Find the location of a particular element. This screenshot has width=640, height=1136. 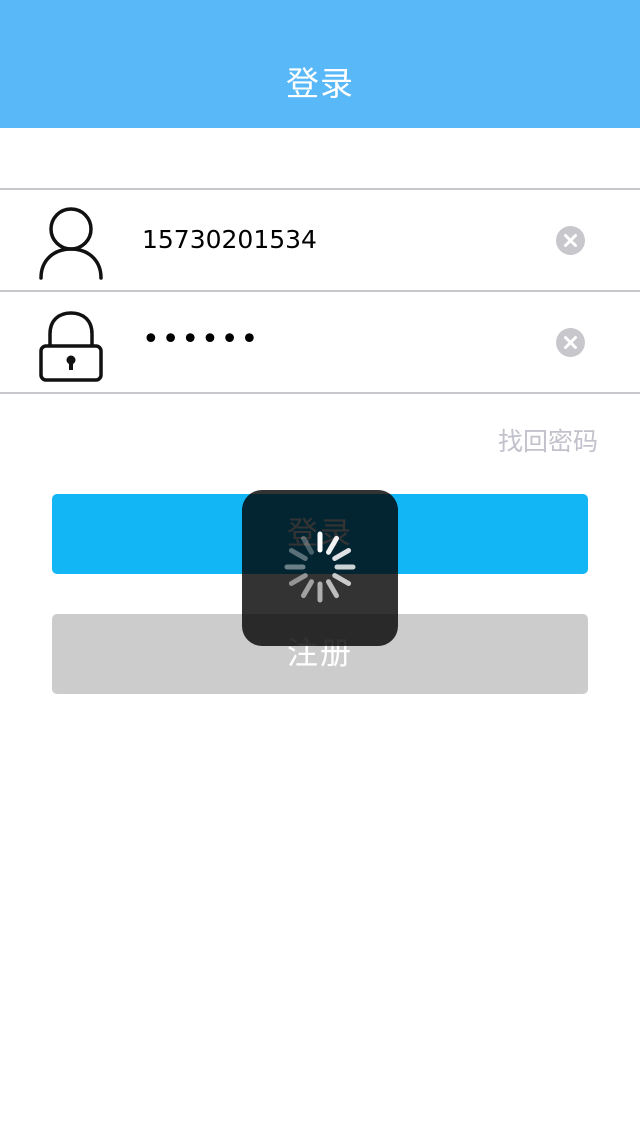

lock-icon is located at coordinates (71, 343).